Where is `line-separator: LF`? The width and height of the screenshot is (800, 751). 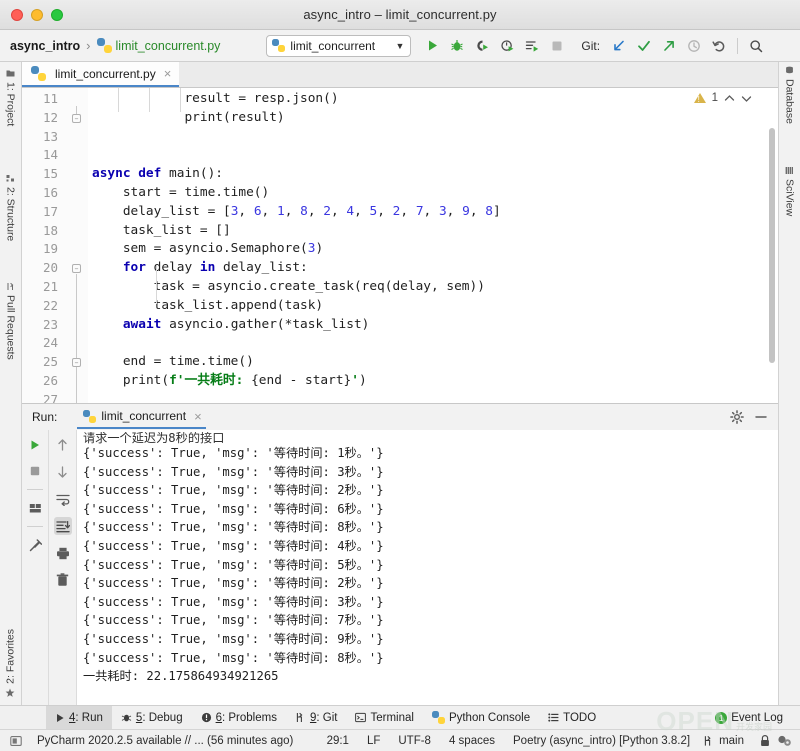 line-separator: LF is located at coordinates (373, 741).